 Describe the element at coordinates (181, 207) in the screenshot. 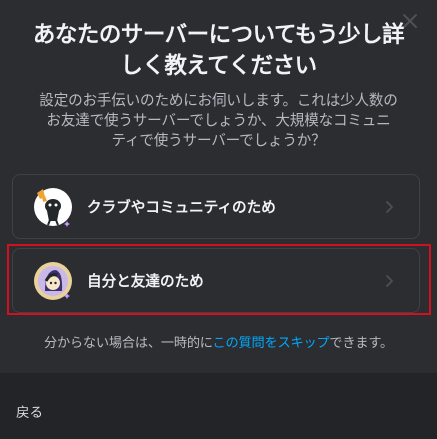

I see `option-label: クラブやコミュニティのため` at that location.